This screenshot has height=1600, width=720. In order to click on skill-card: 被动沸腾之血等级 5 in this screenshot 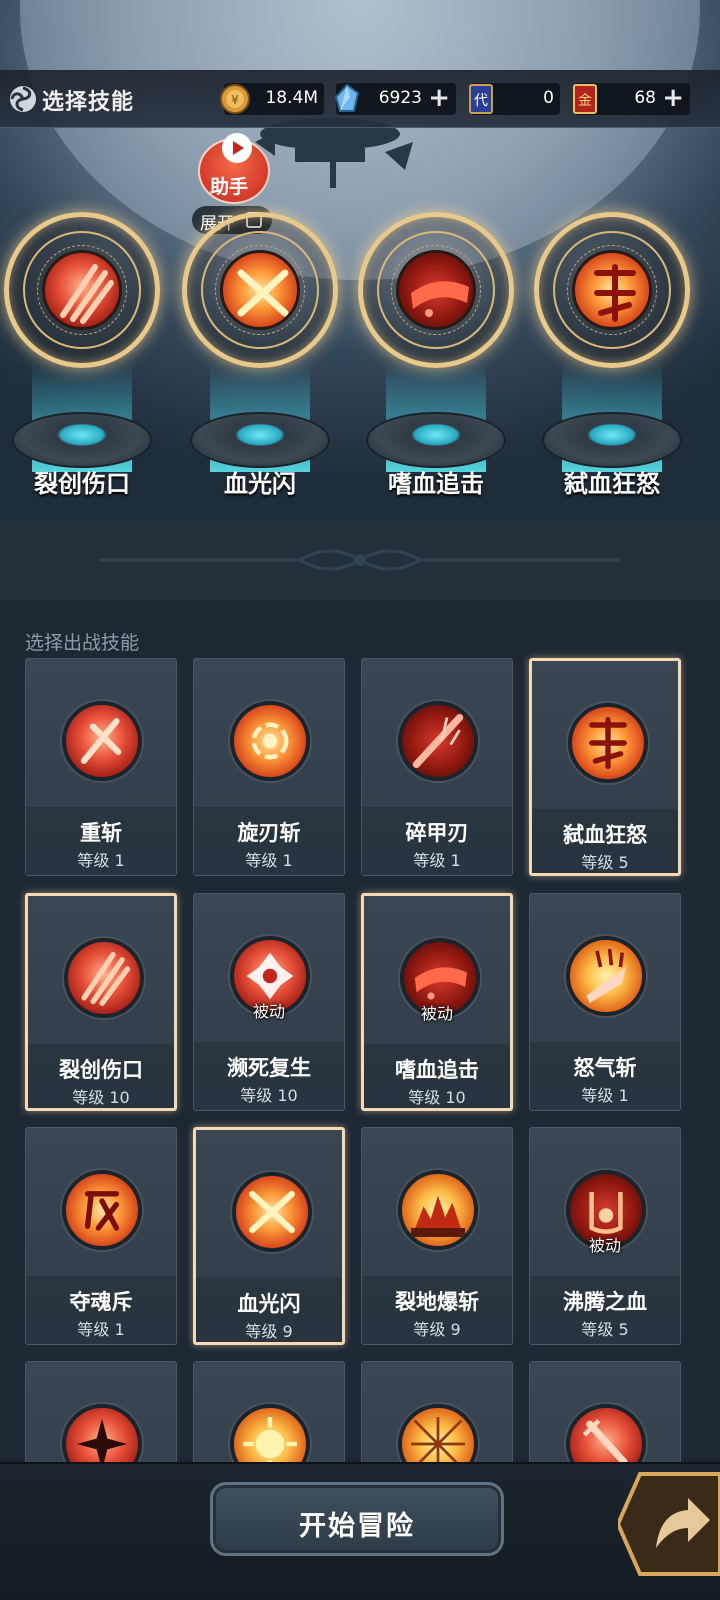, I will do `click(605, 1236)`.